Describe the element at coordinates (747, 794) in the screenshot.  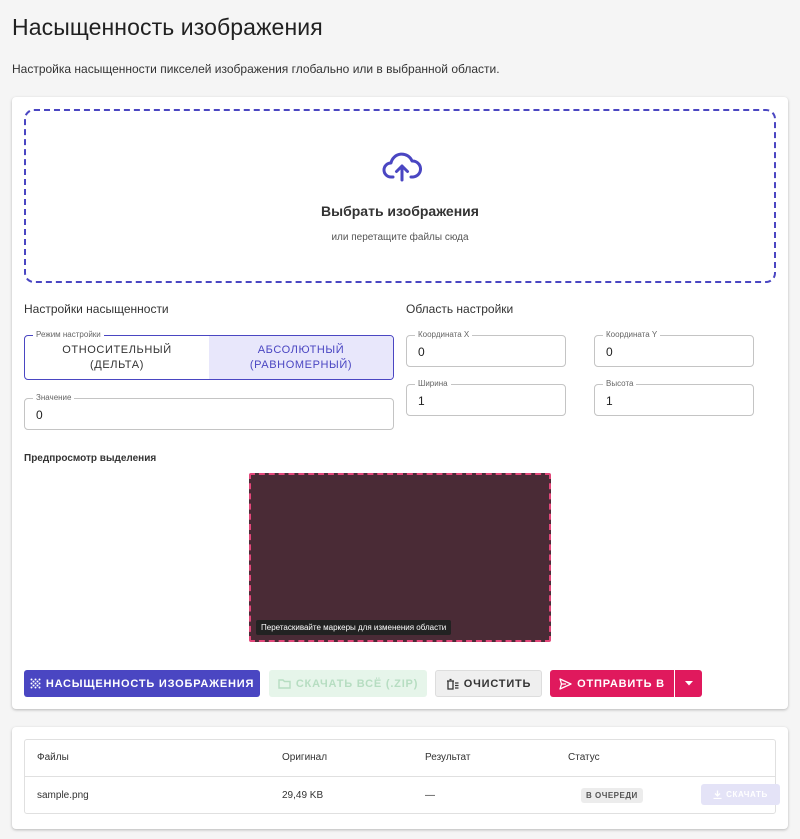
I see `download-file-label: СКАЧАТЬ` at that location.